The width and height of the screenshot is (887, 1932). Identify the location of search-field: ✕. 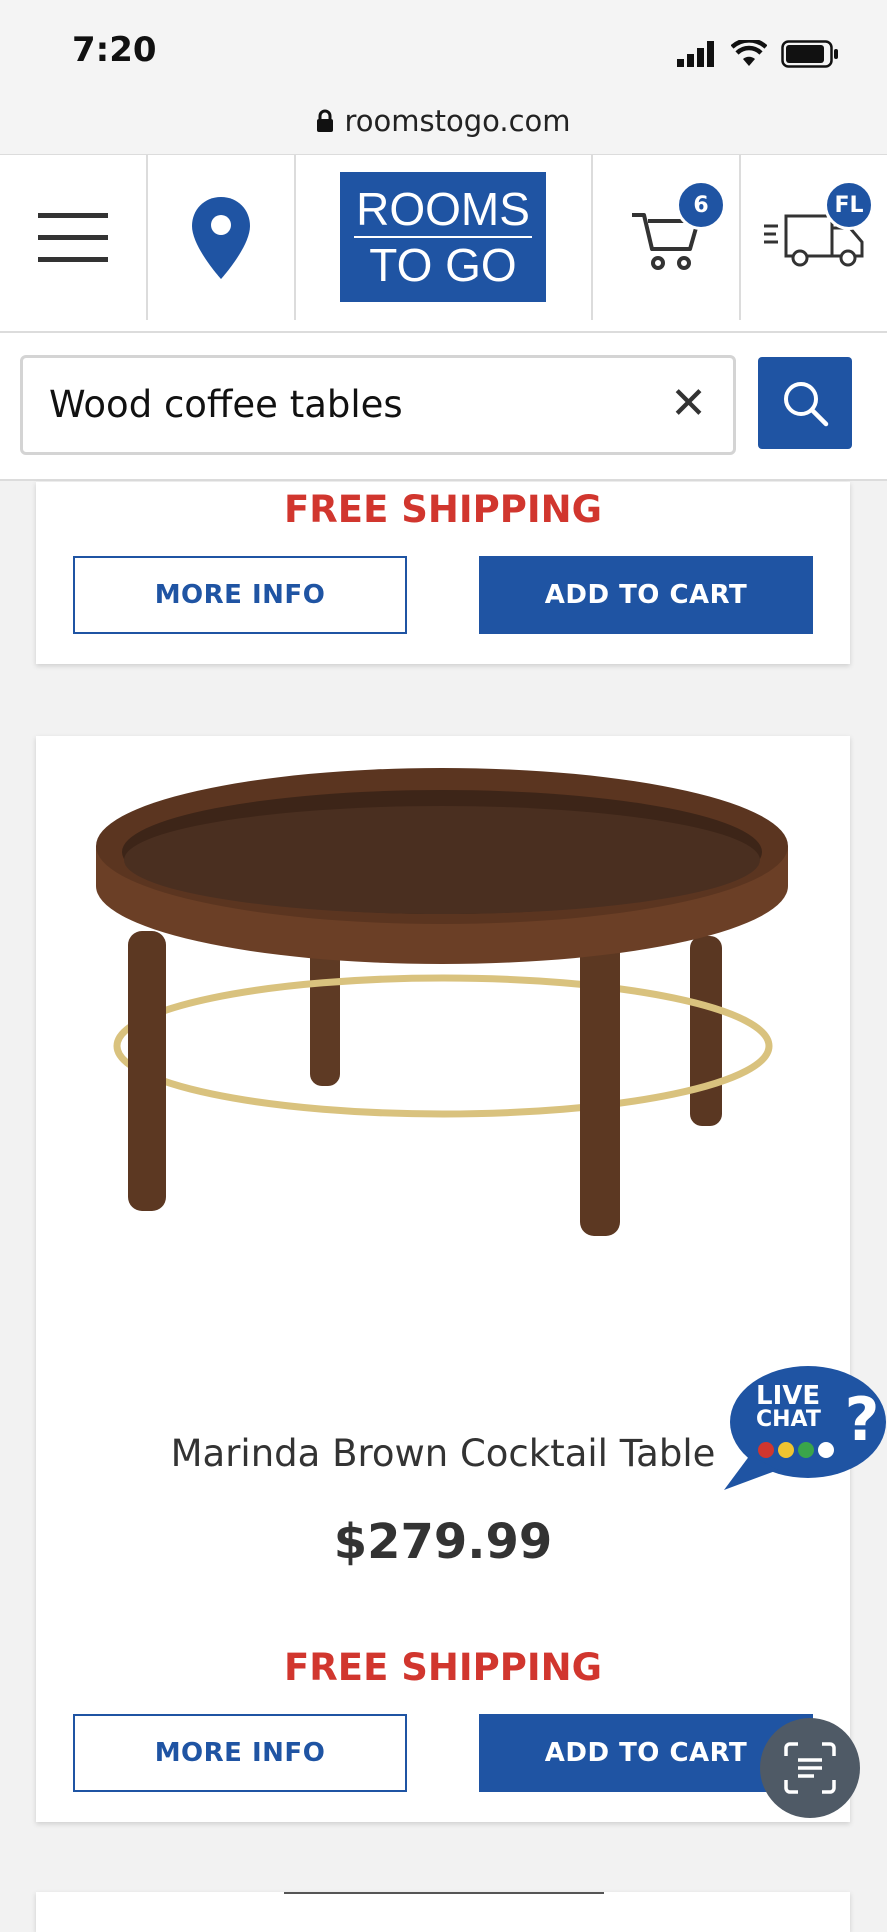
(378, 405).